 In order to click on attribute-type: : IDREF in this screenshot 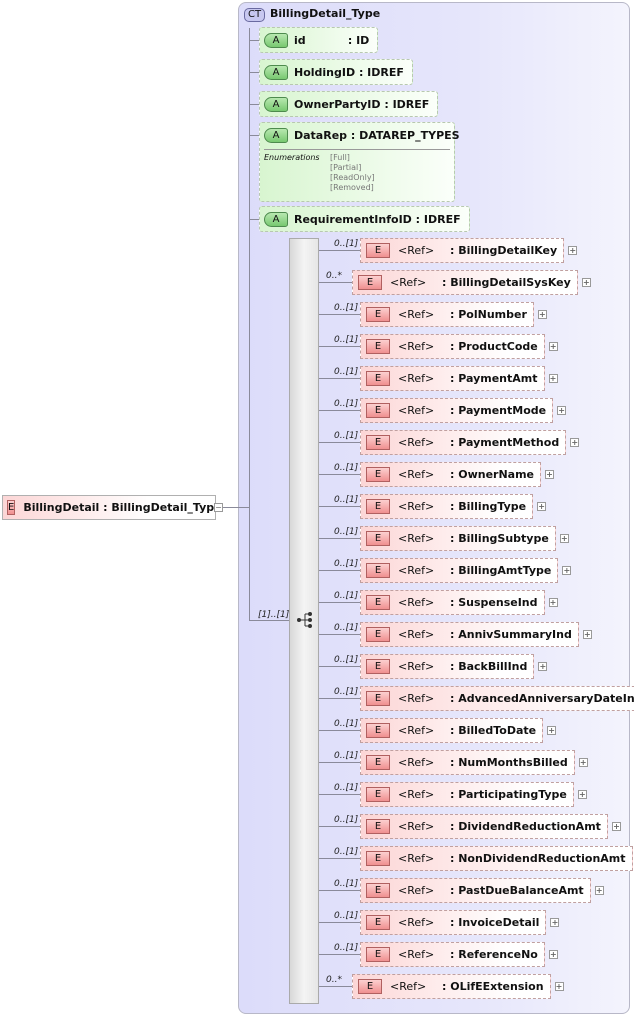, I will do `click(438, 219)`.